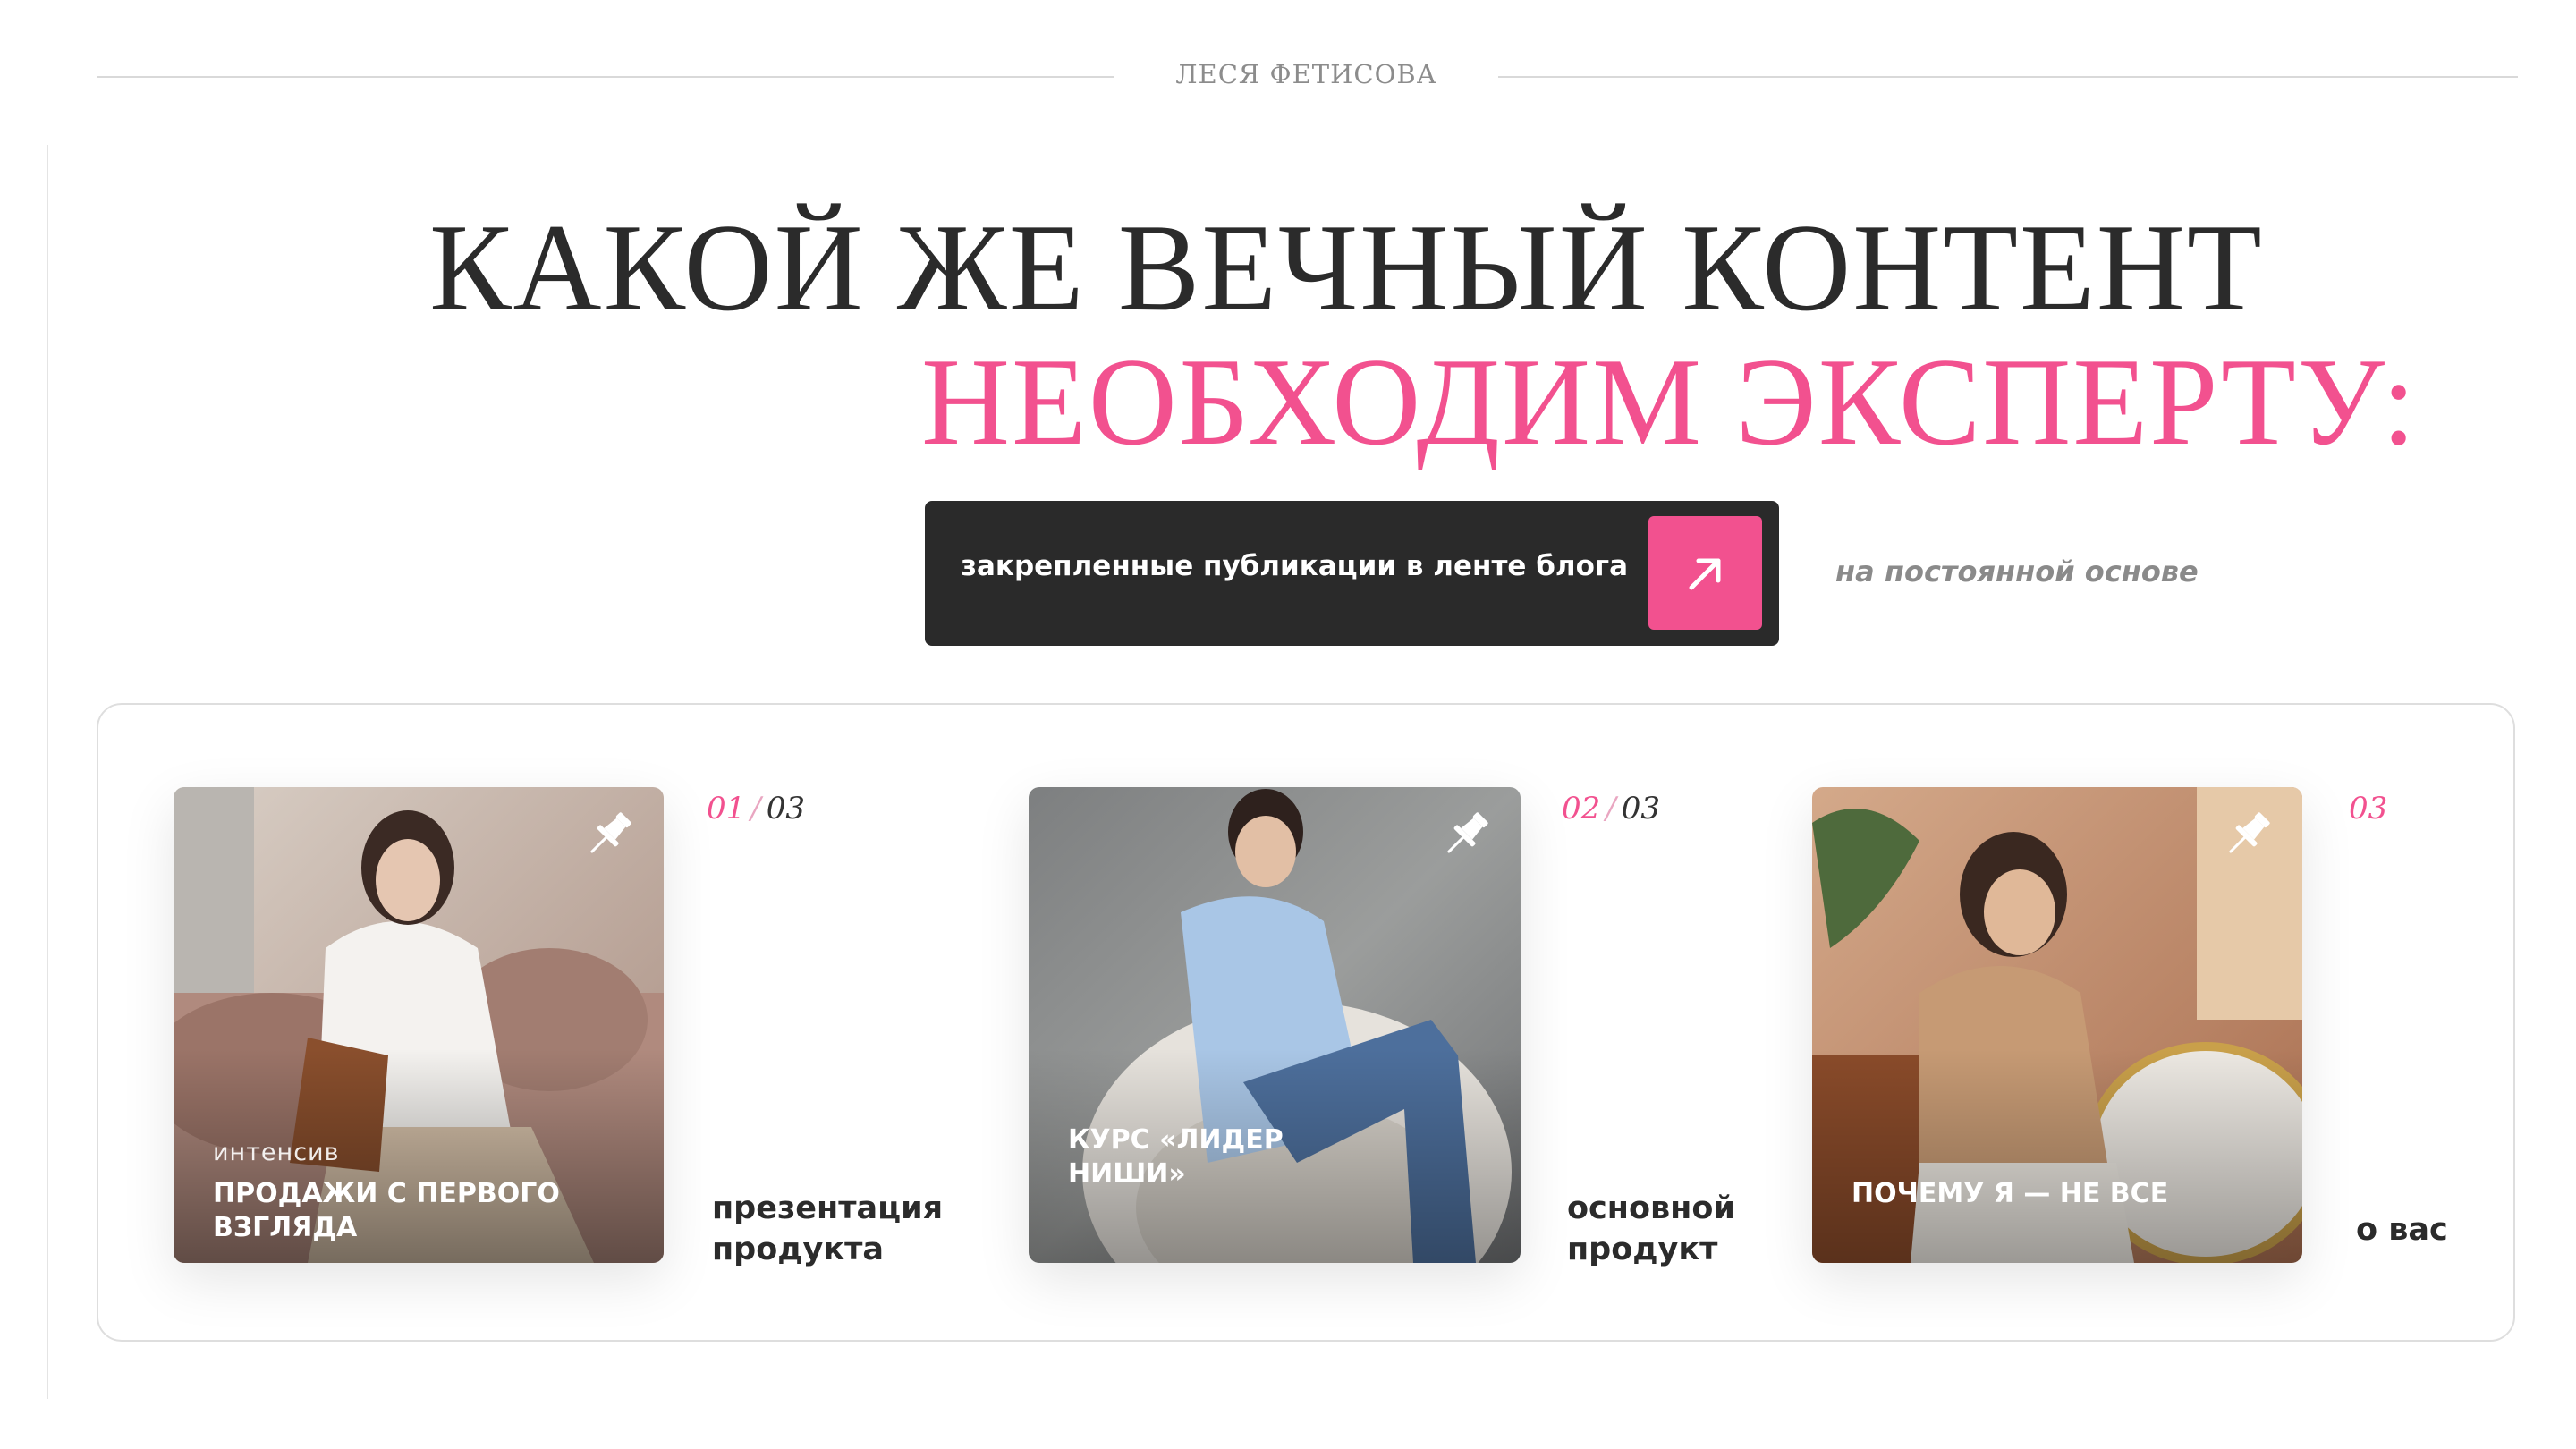  Describe the element at coordinates (386, 1210) in the screenshot. I see `post-overlay-title-1: ПРОДАЖИ С ПЕРВОГО ВЗГЛЯДА` at that location.